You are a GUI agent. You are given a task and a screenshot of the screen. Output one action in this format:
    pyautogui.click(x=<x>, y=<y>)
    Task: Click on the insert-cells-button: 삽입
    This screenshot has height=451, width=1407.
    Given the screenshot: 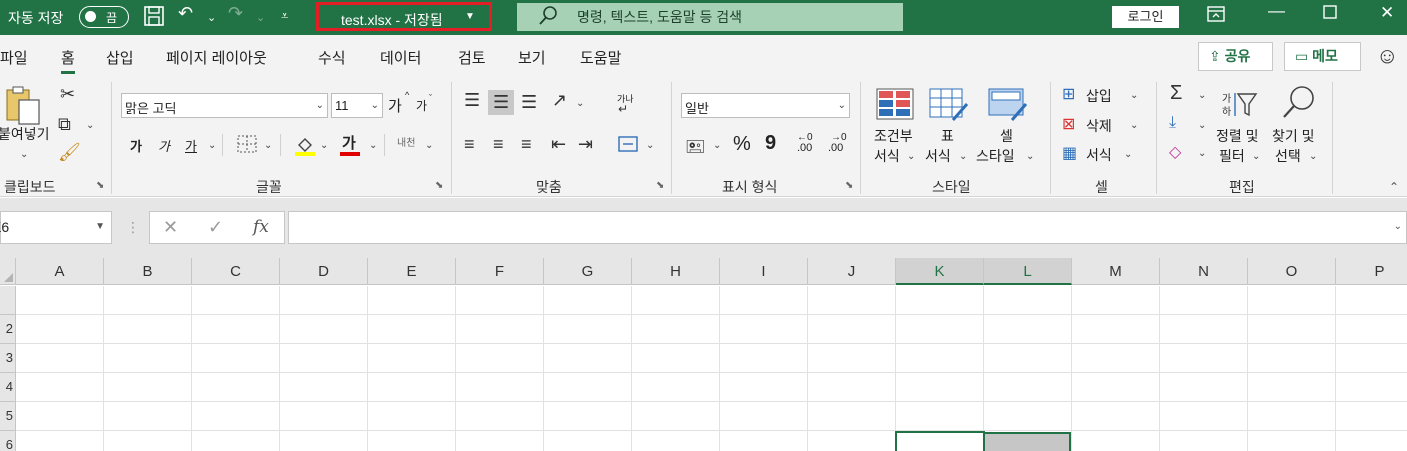 What is the action you would take?
    pyautogui.click(x=1099, y=96)
    